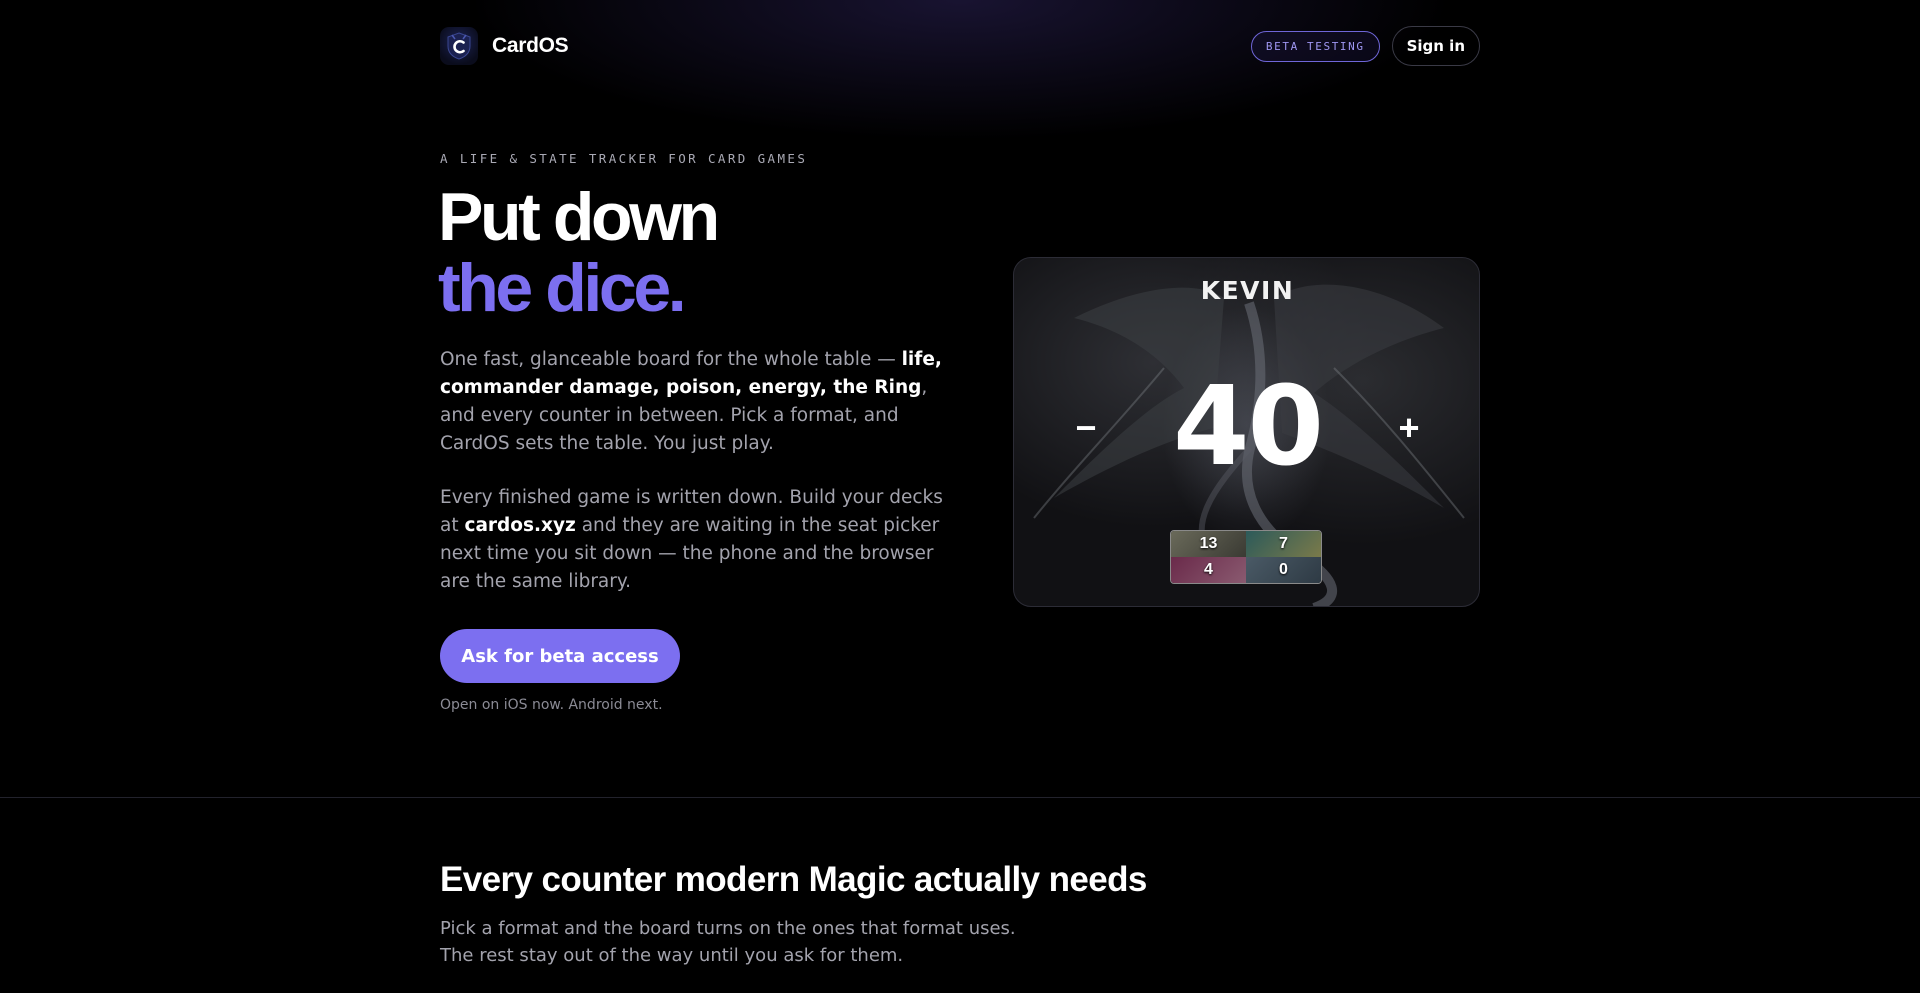 This screenshot has height=993, width=1920. I want to click on counter-tile: 13, so click(1208, 544).